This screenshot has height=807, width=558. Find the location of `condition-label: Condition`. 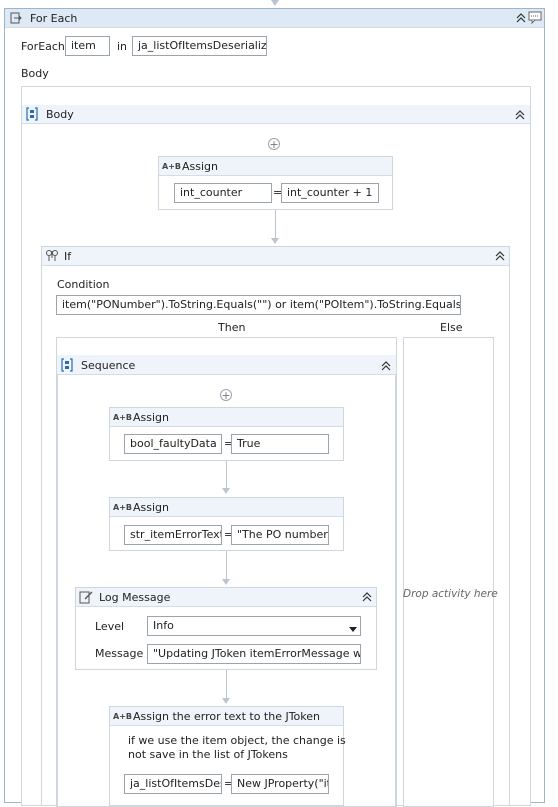

condition-label: Condition is located at coordinates (83, 284).